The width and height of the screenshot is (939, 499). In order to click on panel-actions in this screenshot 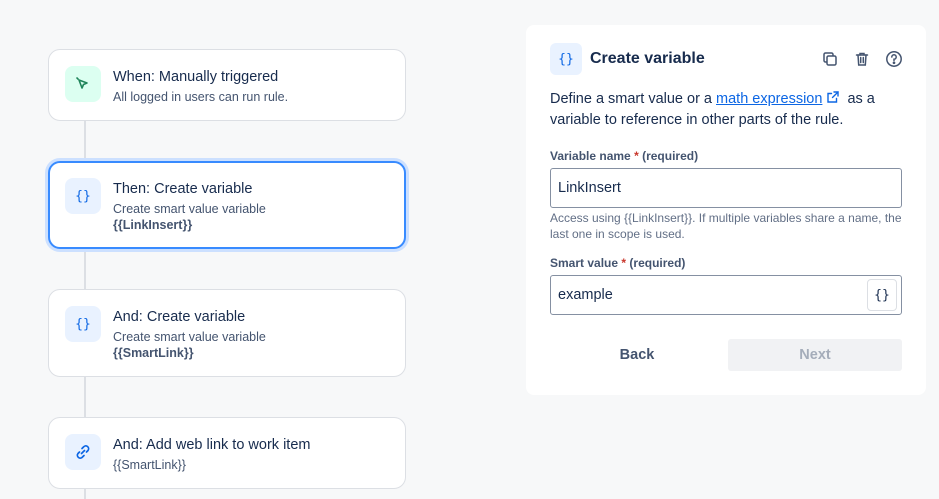, I will do `click(862, 59)`.